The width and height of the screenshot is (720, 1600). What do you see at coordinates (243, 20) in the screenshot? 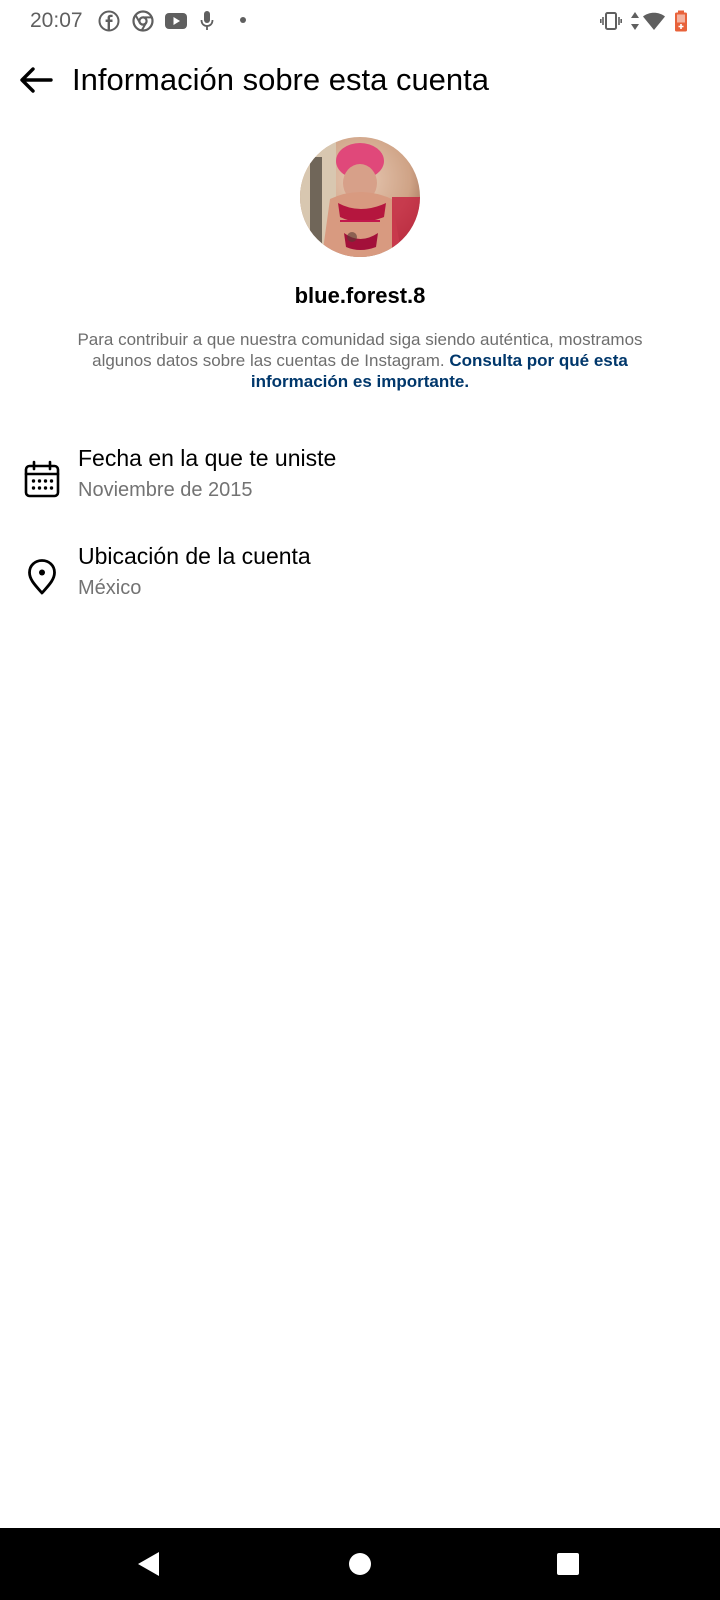
I see `notification-dot` at bounding box center [243, 20].